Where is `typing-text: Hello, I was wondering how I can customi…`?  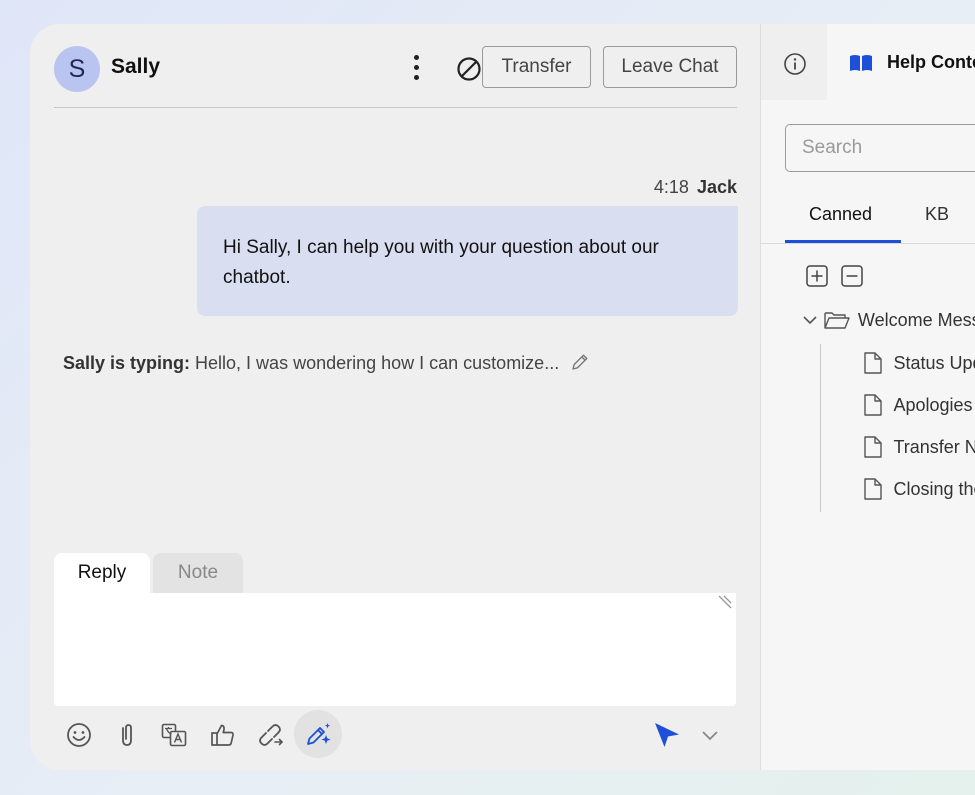
typing-text: Hello, I was wondering how I can customi… is located at coordinates (375, 363).